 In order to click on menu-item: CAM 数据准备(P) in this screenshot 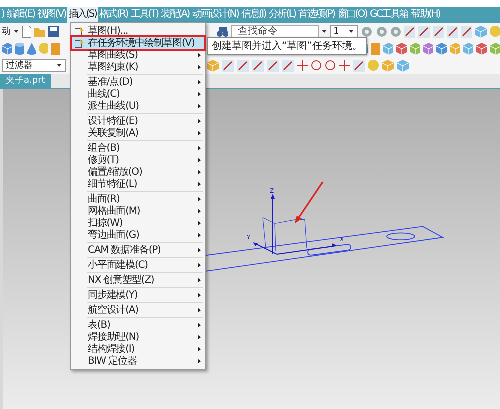, I will do `click(138, 250)`.